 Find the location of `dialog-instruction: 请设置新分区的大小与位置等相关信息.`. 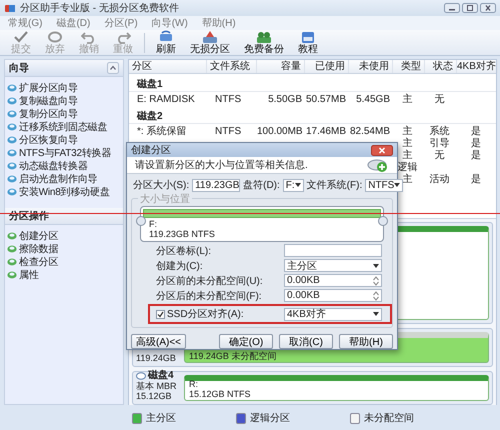

dialog-instruction: 请设置新分区的大小与位置等相关信息. is located at coordinates (221, 165).